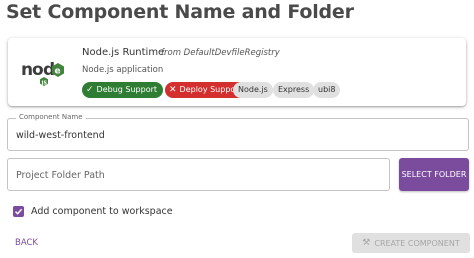 This screenshot has height=258, width=474. Describe the element at coordinates (51, 117) in the screenshot. I see `component-name-label: Component Name` at that location.